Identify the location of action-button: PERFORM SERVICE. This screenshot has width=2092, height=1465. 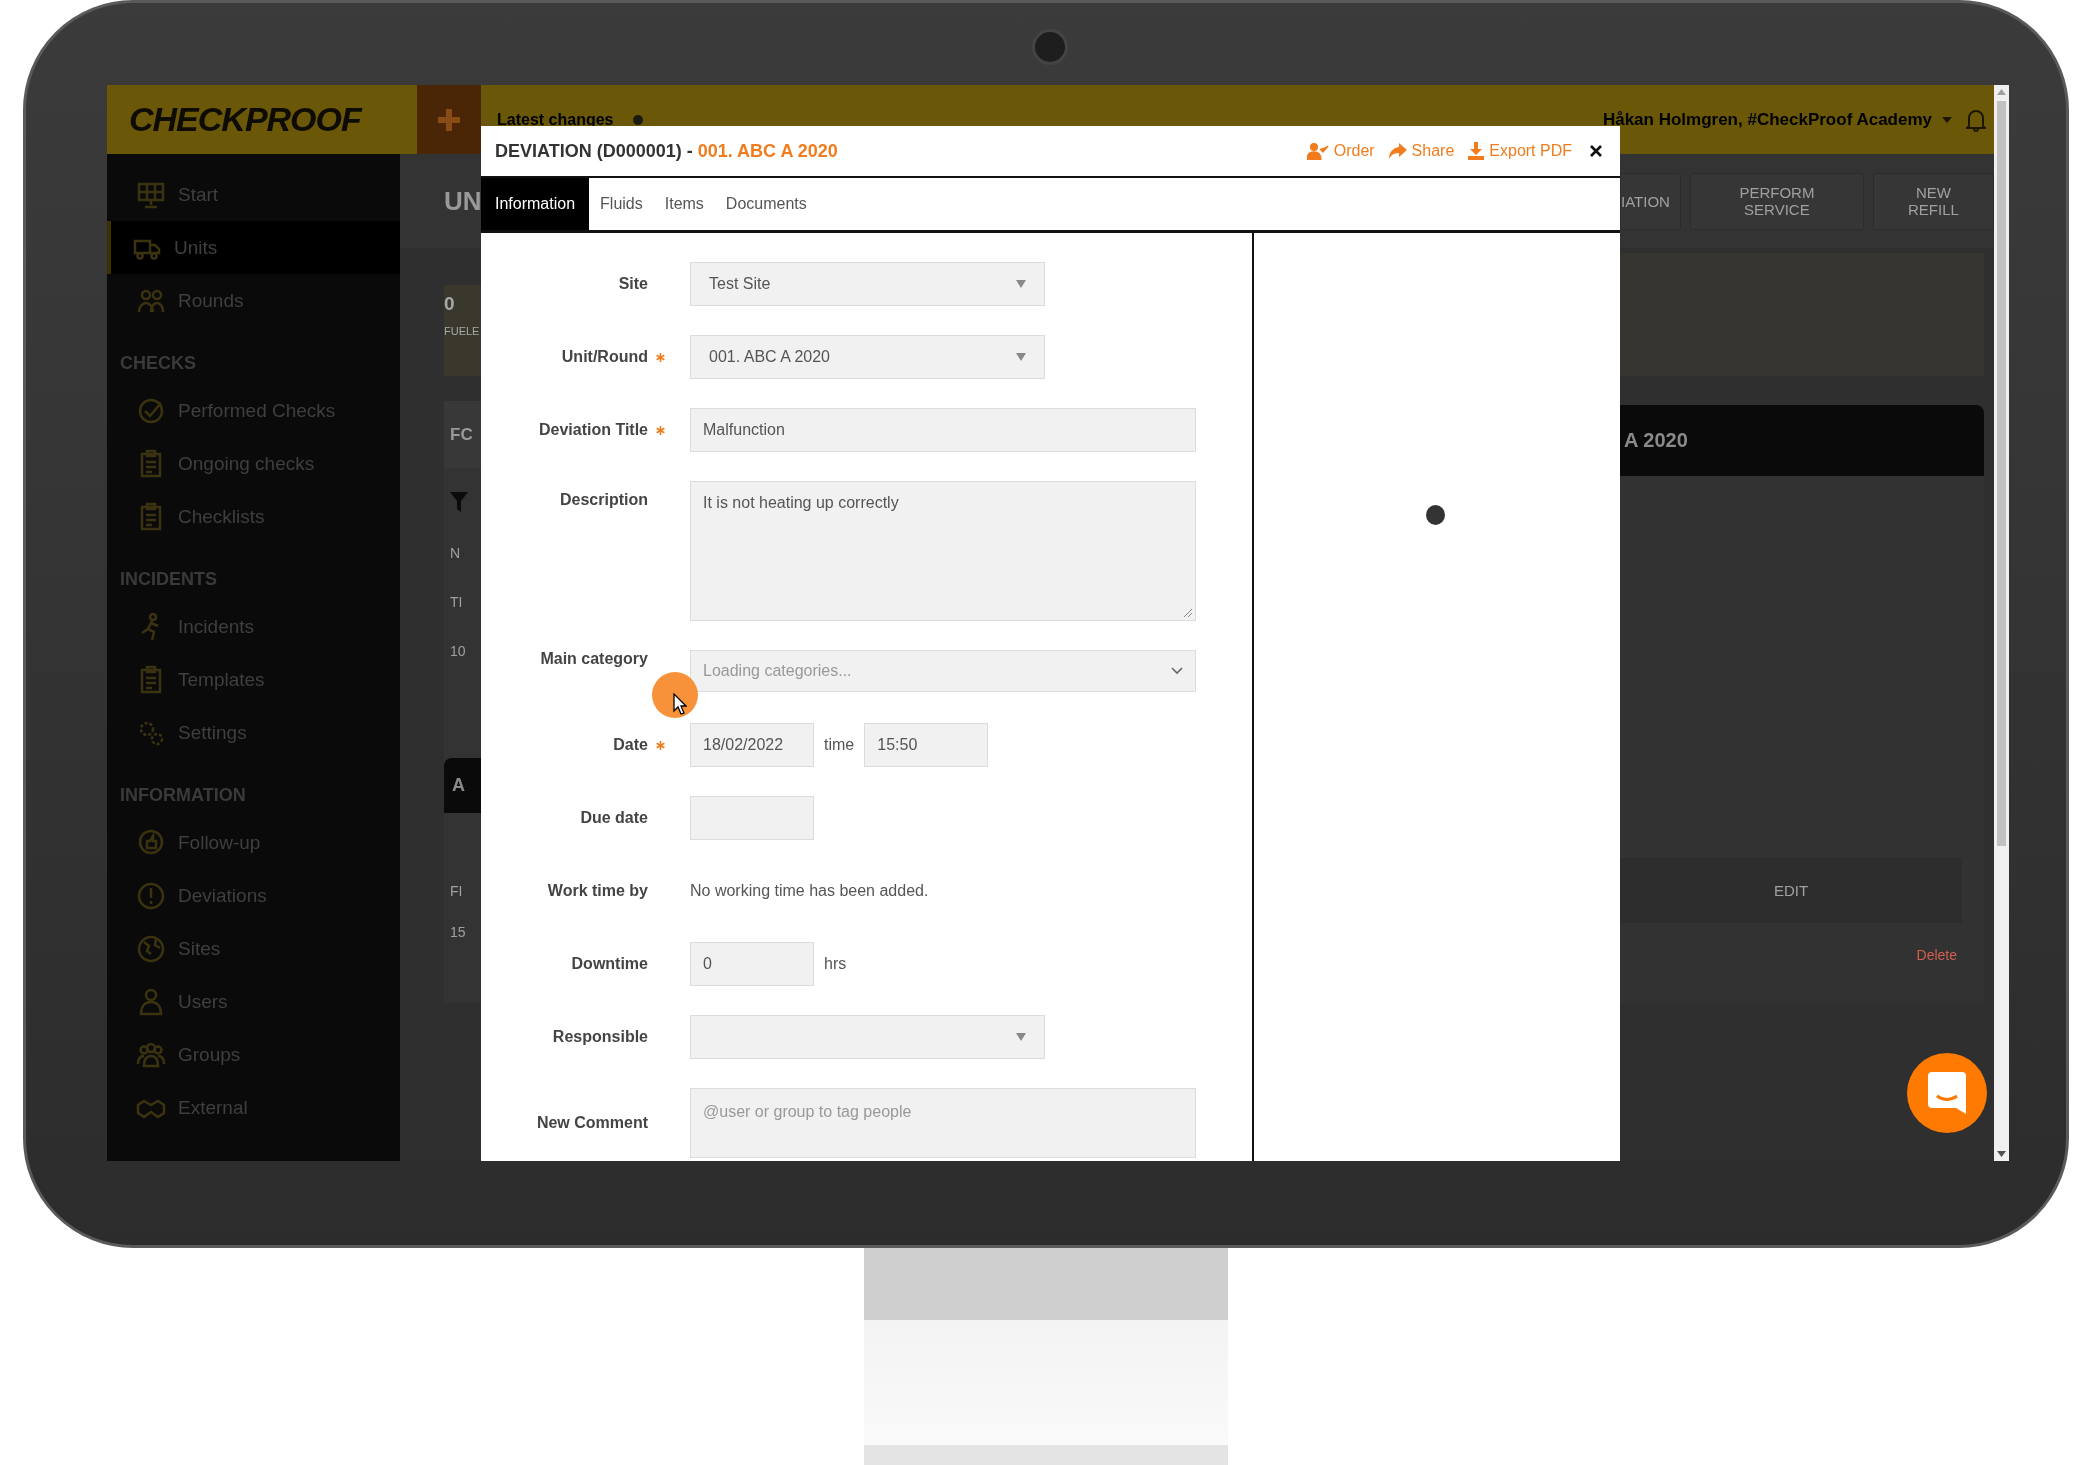
(1776, 201).